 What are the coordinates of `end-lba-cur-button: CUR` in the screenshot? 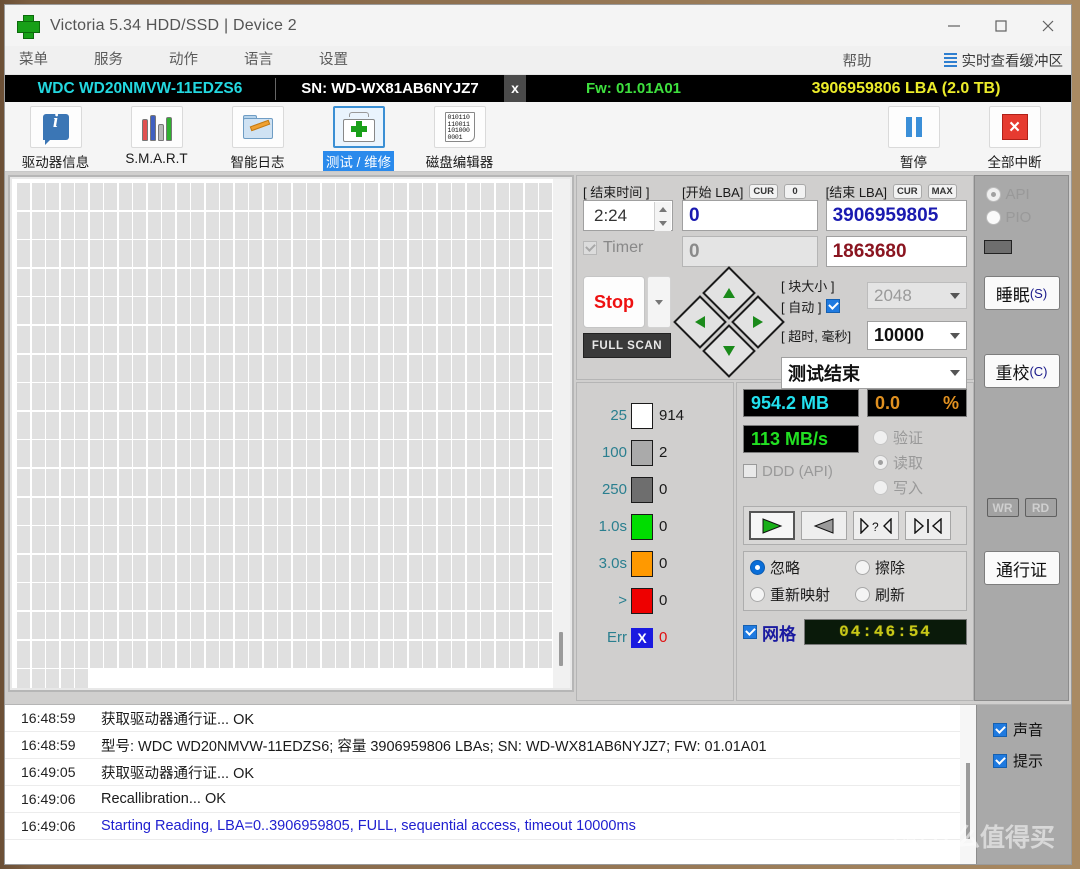 It's located at (907, 191).